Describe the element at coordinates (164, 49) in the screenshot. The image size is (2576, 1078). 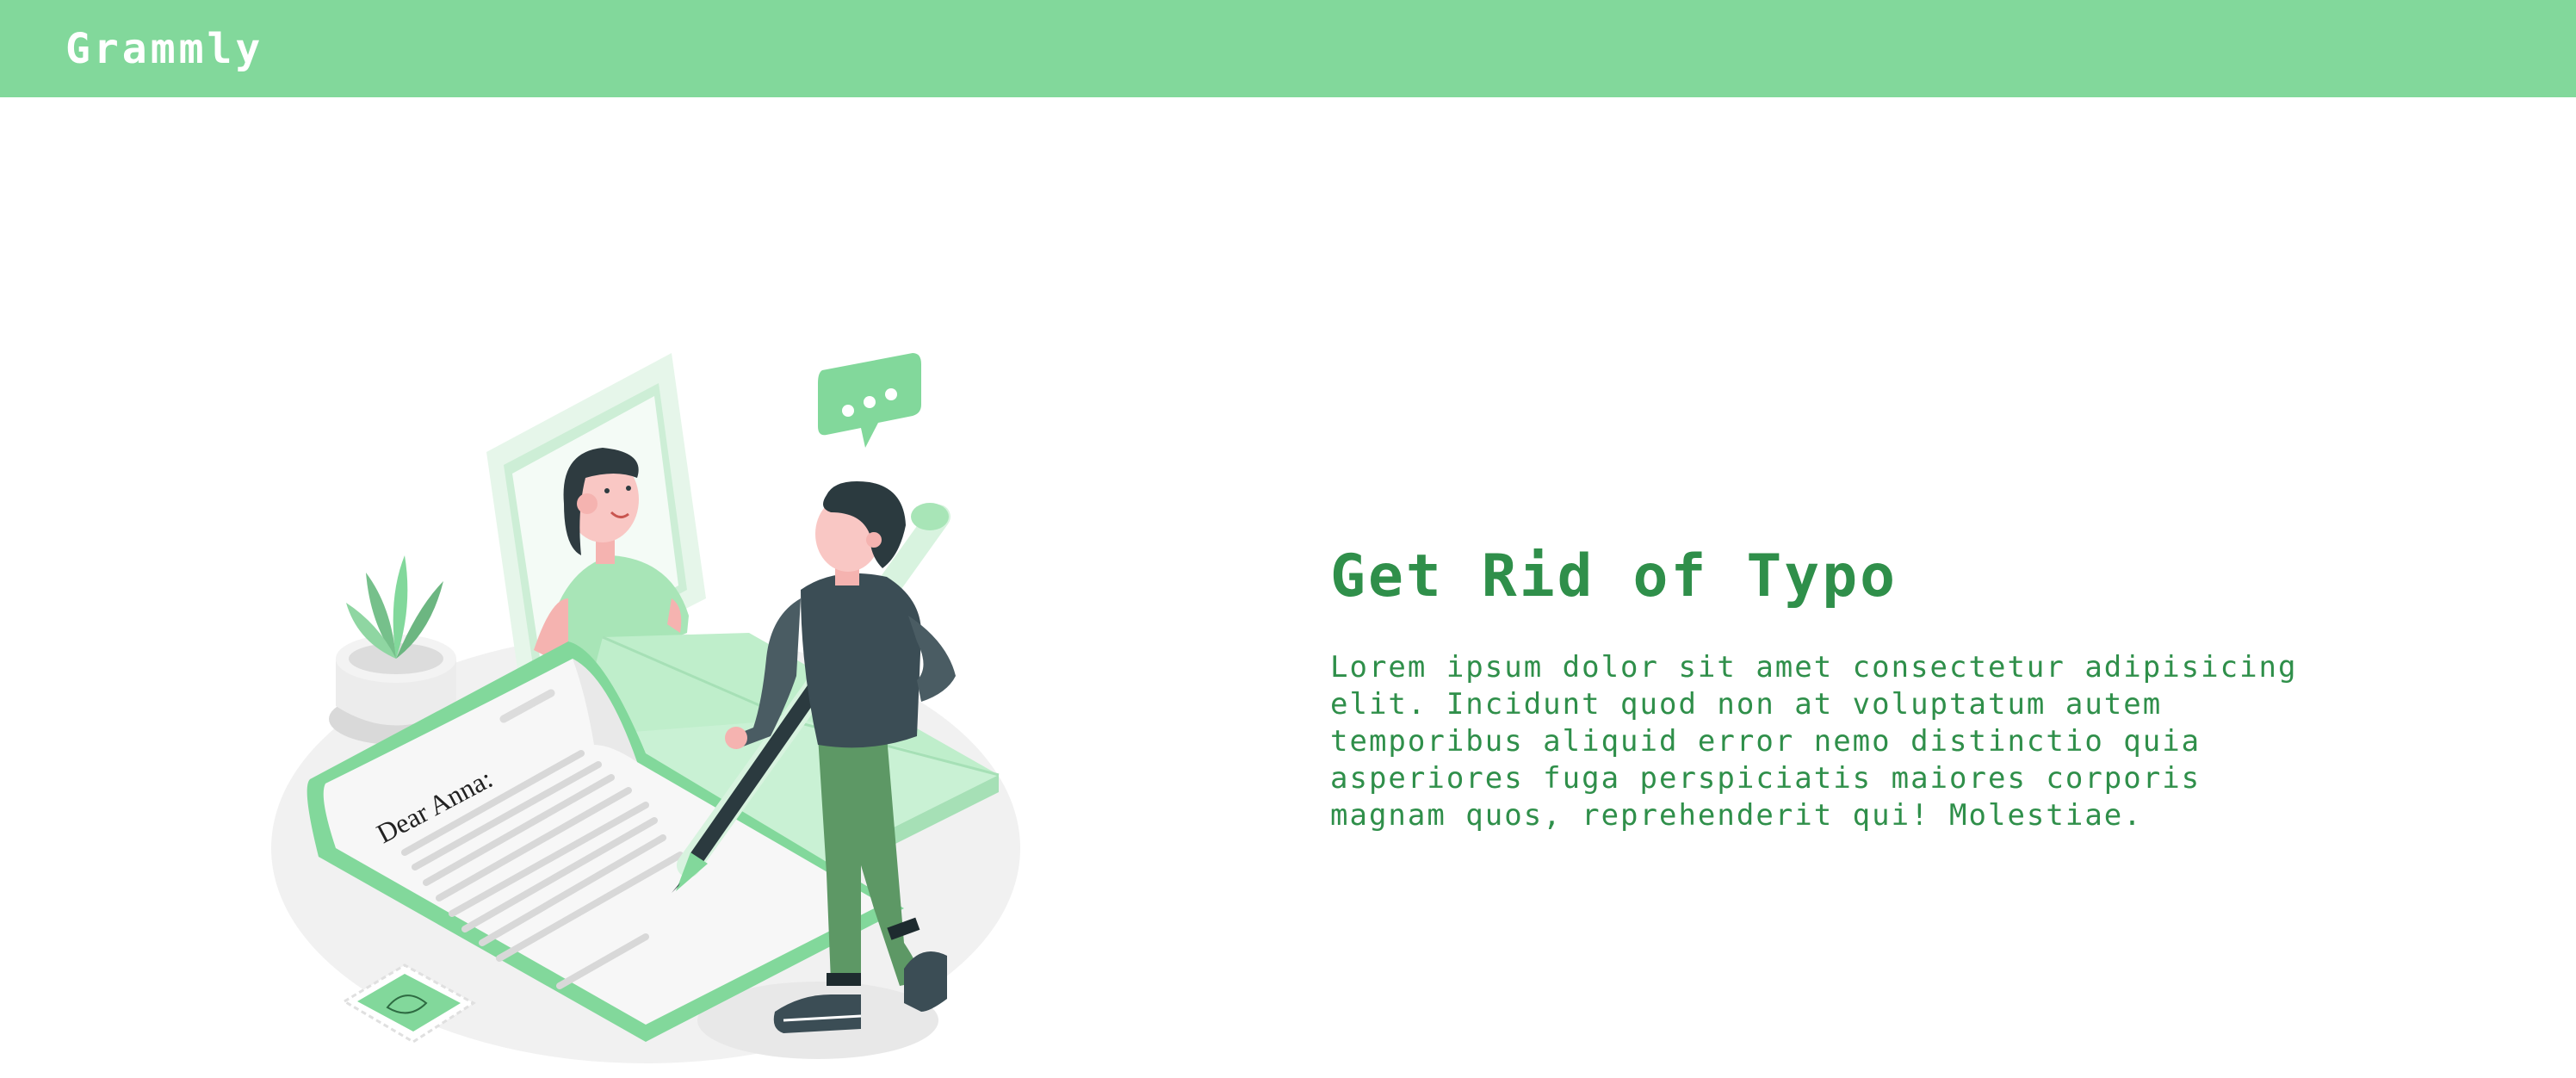
I see `brand-logo: Grammly` at that location.